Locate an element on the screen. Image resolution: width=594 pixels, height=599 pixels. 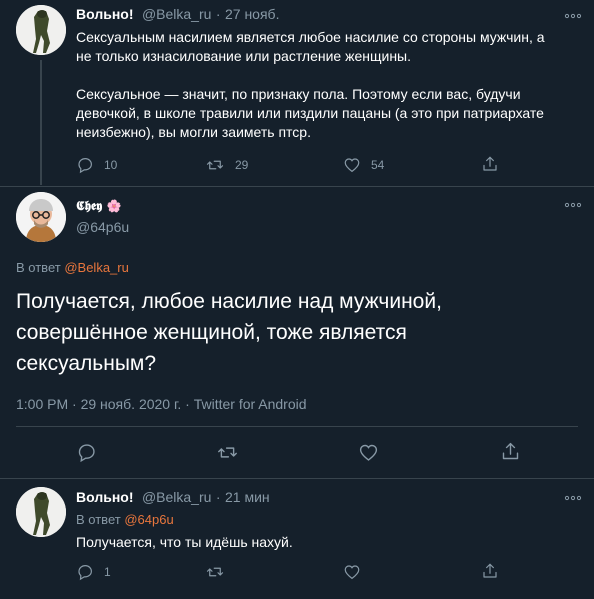
reply-button: 10 is located at coordinates (96, 165).